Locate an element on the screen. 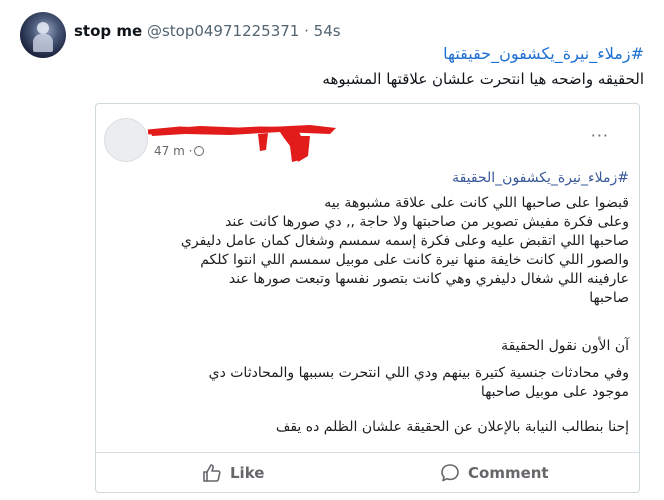 This screenshot has width=664, height=500. globe-icon is located at coordinates (199, 151).